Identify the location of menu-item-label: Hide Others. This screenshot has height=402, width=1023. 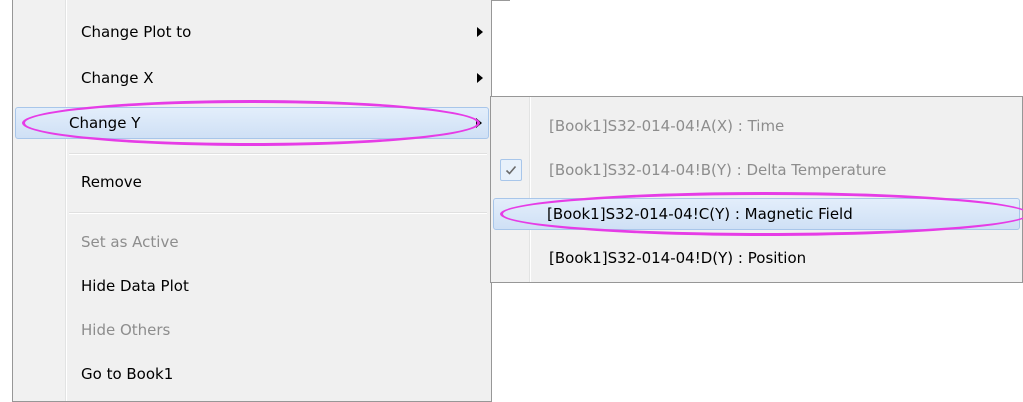
(126, 330).